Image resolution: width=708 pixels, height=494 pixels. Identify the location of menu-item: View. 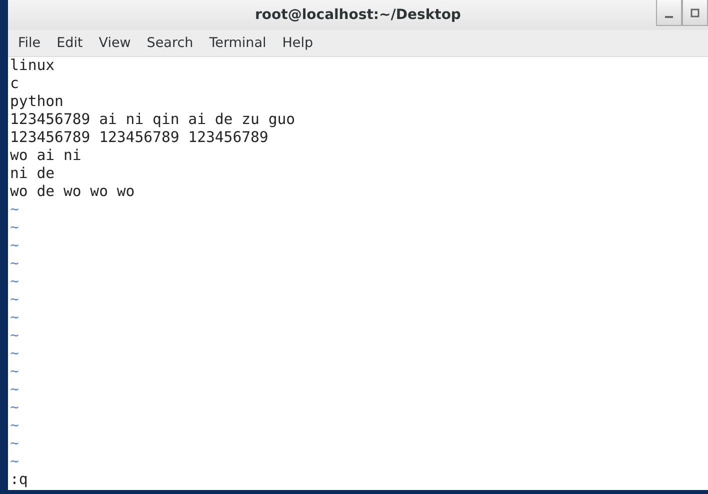
(114, 43).